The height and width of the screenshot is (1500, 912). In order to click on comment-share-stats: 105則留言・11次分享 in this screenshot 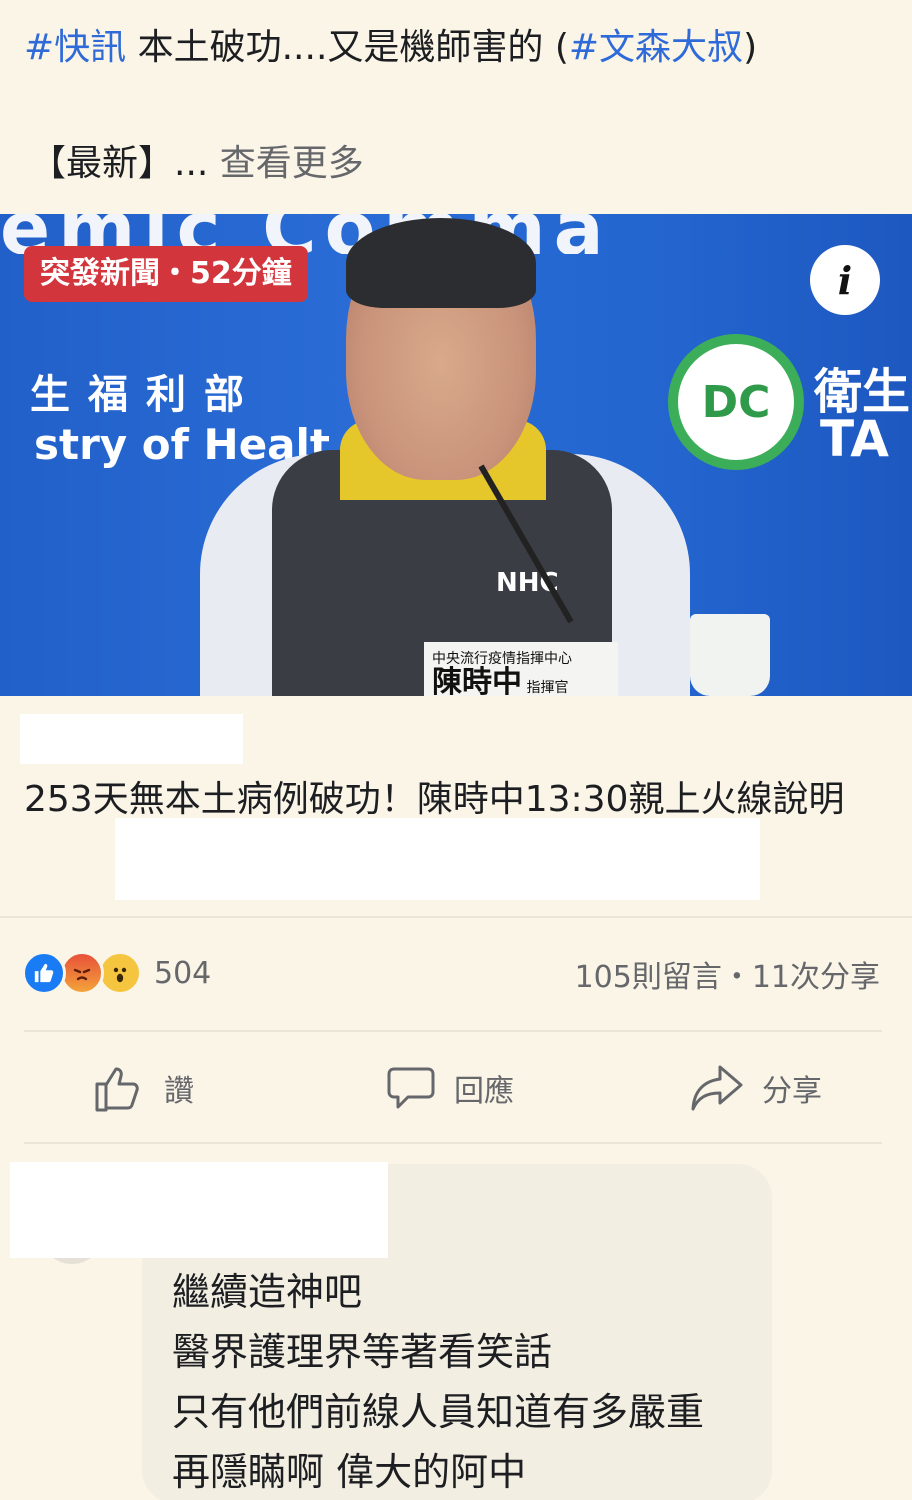, I will do `click(727, 974)`.